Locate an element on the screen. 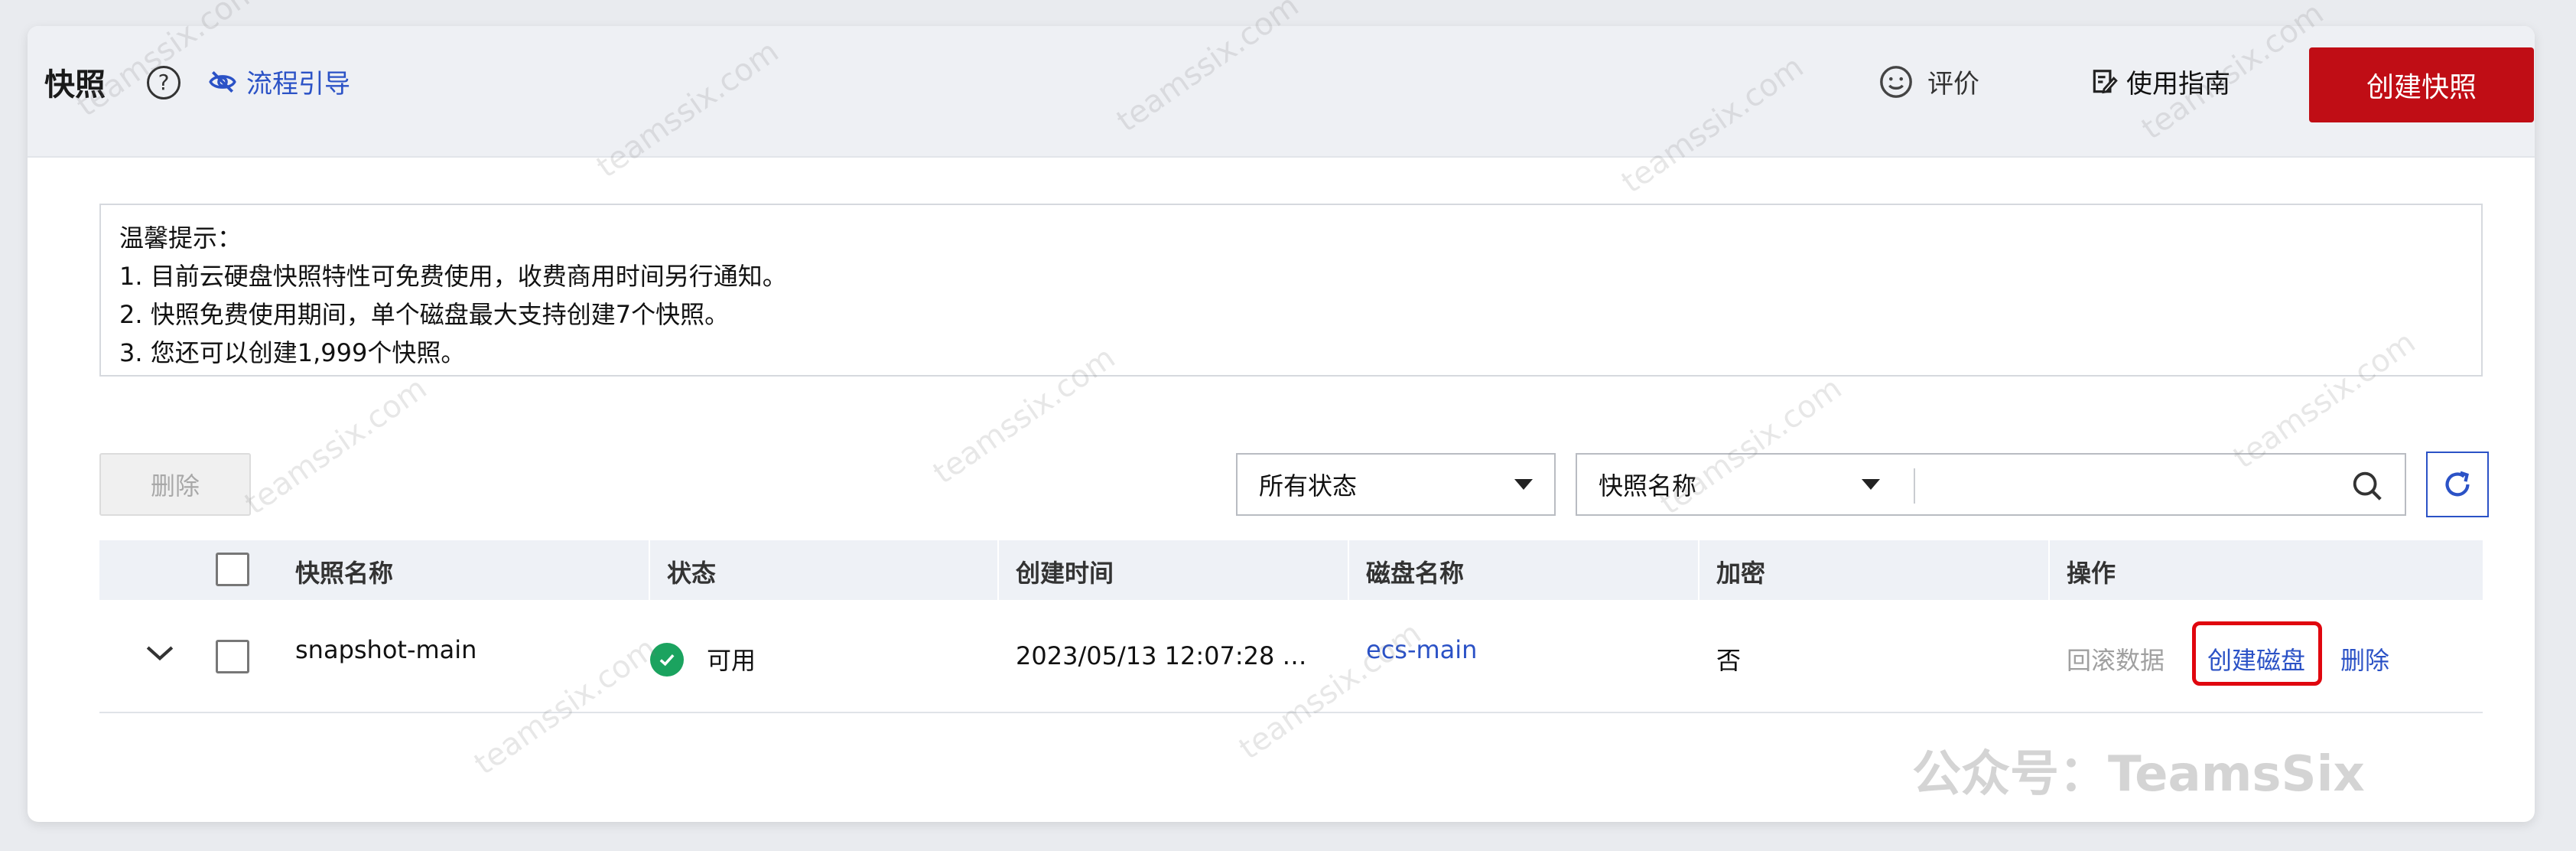  highlight-box is located at coordinates (2257, 653).